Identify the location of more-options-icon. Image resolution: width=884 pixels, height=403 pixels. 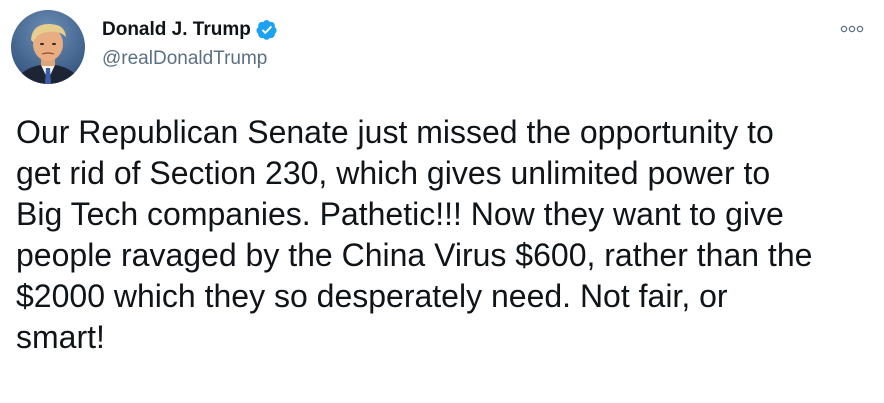
(852, 29).